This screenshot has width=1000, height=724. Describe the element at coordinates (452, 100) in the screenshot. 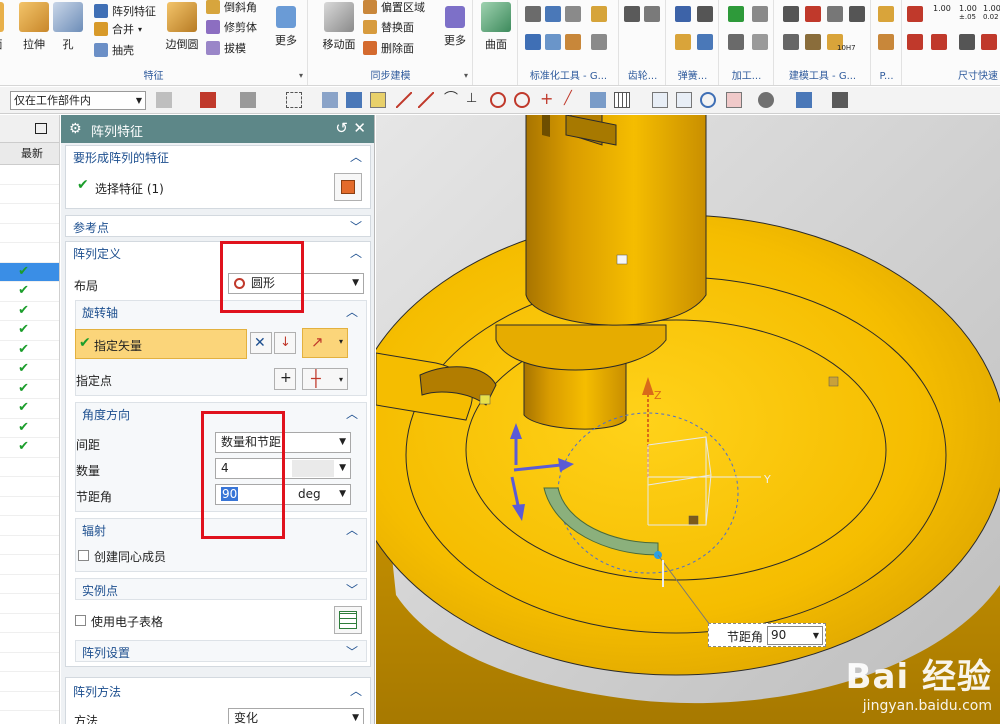

I see `curve-icon: ⌒` at that location.